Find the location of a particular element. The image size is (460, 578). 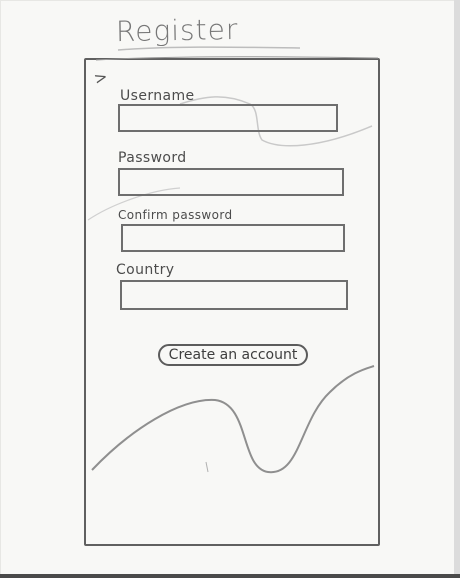

confirm-password-label: Confirm password is located at coordinates (175, 215).